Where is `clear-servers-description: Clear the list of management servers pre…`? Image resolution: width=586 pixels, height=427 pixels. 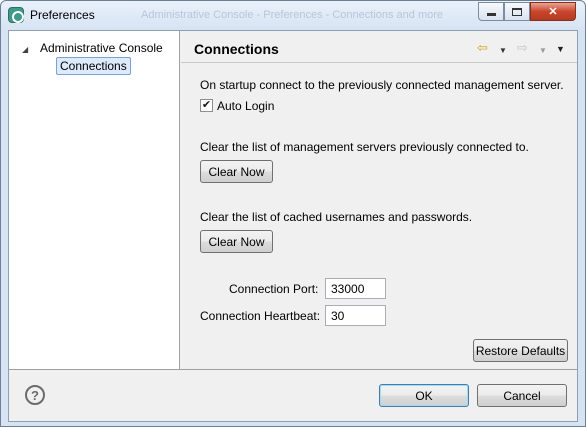 clear-servers-description: Clear the list of management servers pre… is located at coordinates (364, 147).